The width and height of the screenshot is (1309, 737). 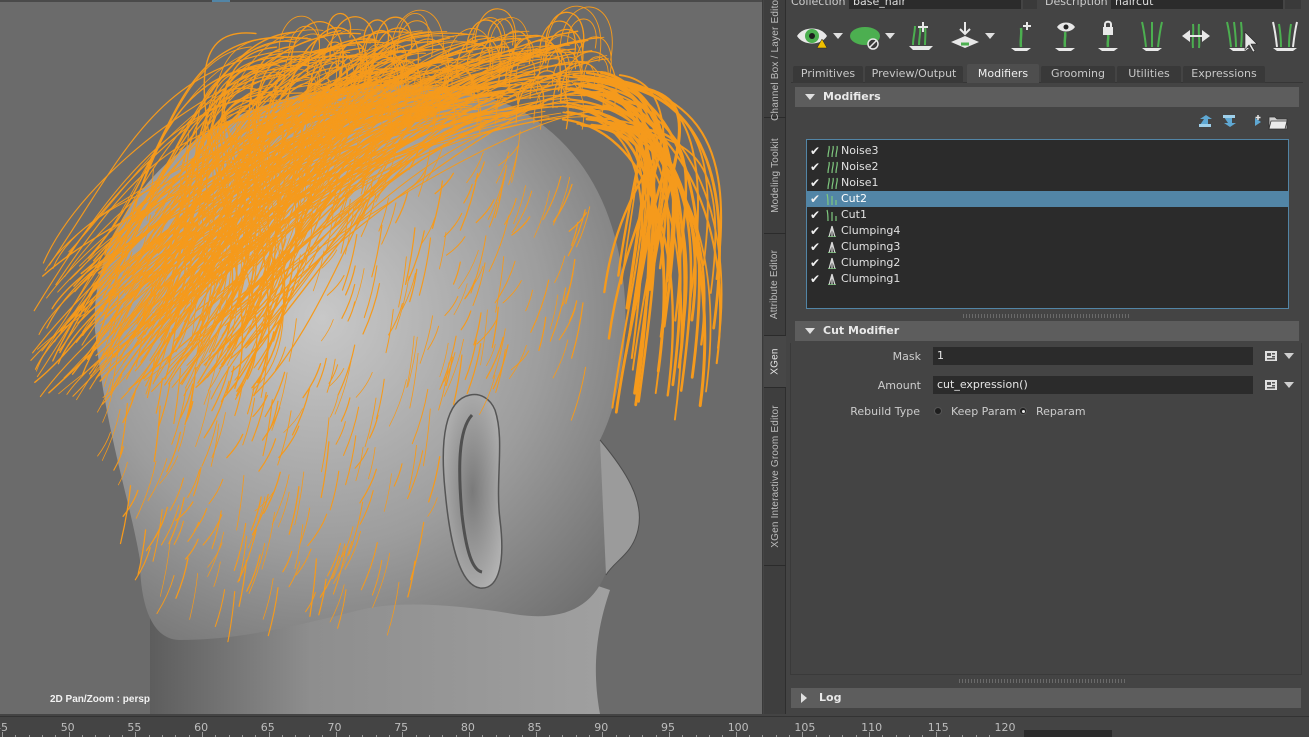 I want to click on panel-resize-grip, so click(x=1043, y=681).